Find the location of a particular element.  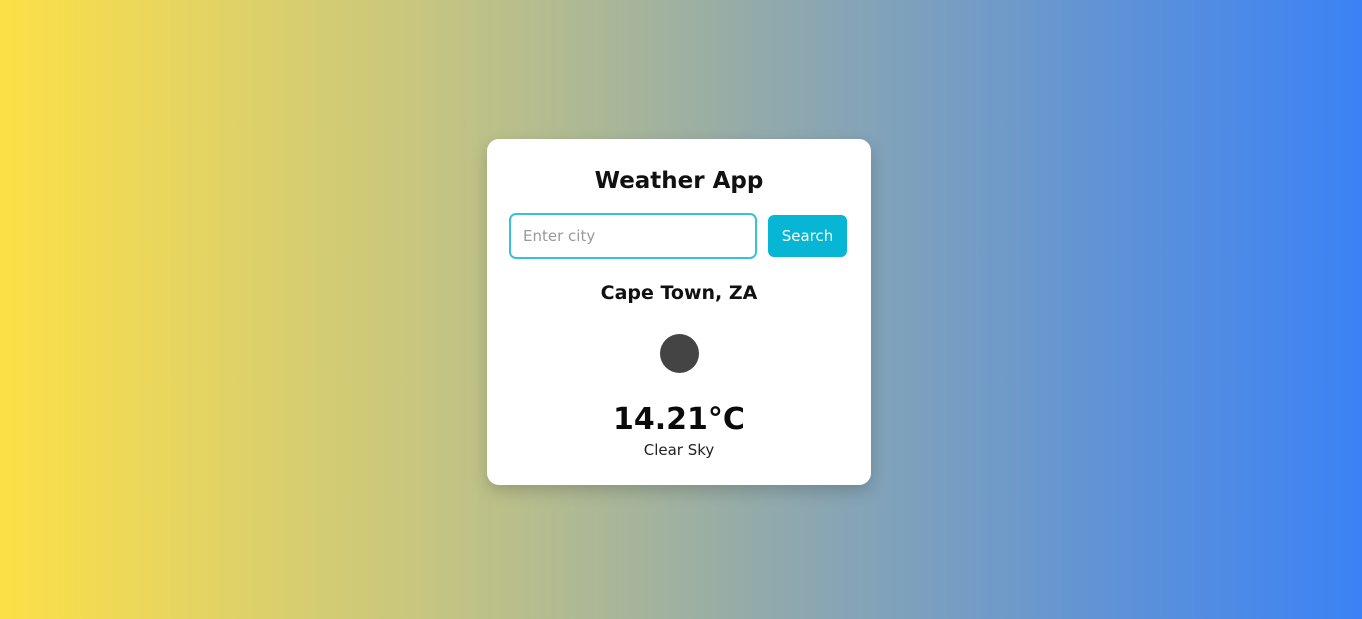

weather-description: Clear Sky is located at coordinates (679, 450).